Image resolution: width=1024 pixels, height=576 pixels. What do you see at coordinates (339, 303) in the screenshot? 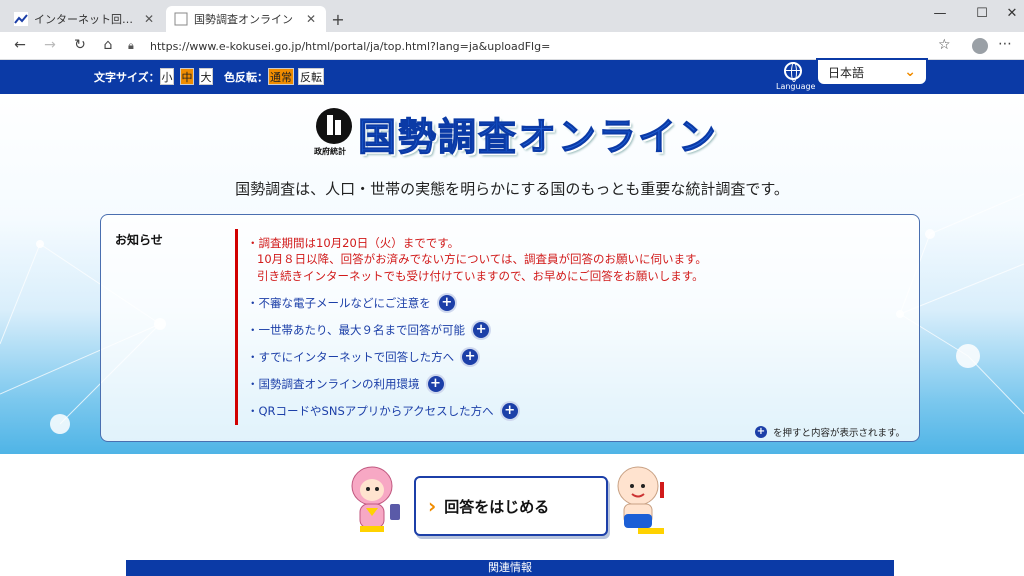
I see `notice-link-label: ・不審な電子メールなどにご注意を` at bounding box center [339, 303].